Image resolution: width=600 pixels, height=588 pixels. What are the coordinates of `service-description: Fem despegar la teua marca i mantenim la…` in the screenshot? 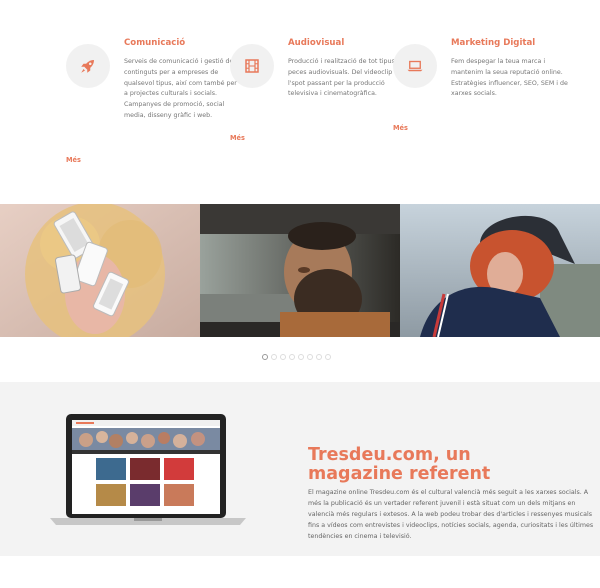 It's located at (509, 78).